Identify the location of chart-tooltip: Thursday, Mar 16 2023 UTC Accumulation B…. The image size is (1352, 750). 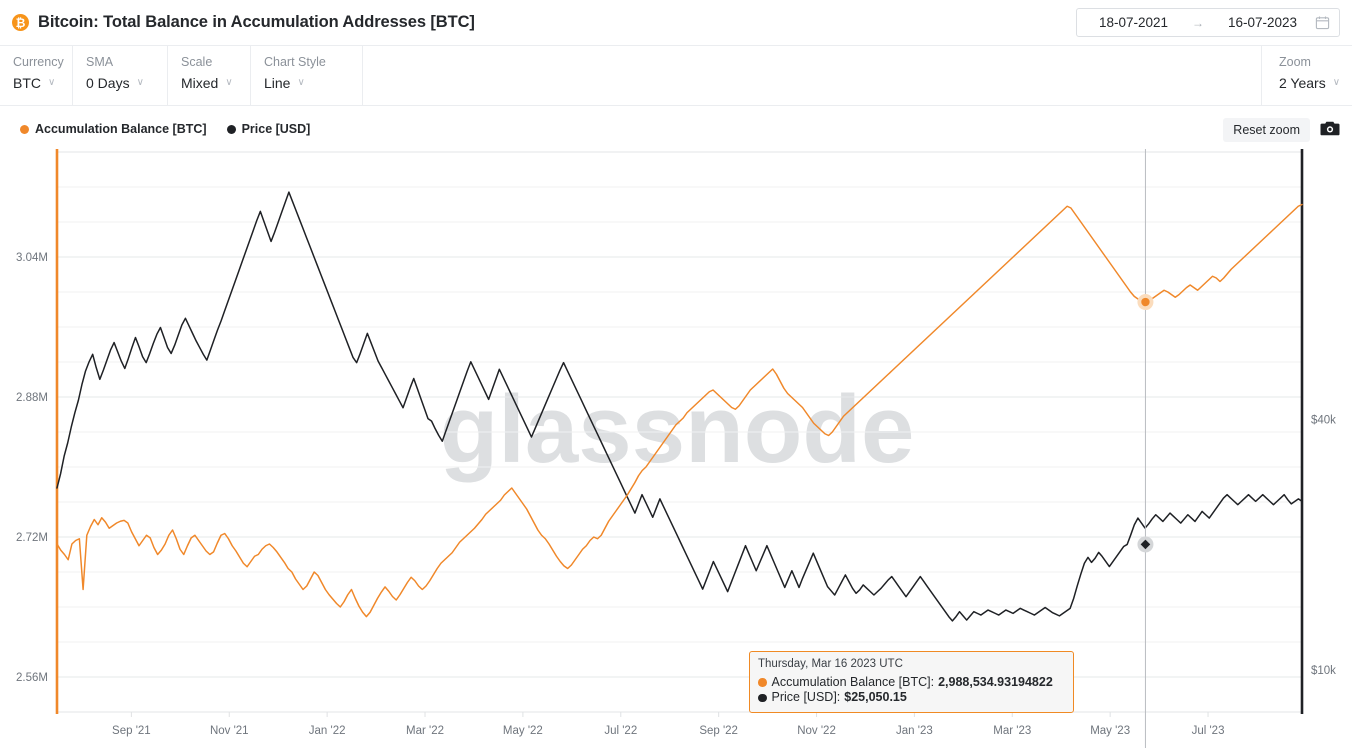
(911, 682).